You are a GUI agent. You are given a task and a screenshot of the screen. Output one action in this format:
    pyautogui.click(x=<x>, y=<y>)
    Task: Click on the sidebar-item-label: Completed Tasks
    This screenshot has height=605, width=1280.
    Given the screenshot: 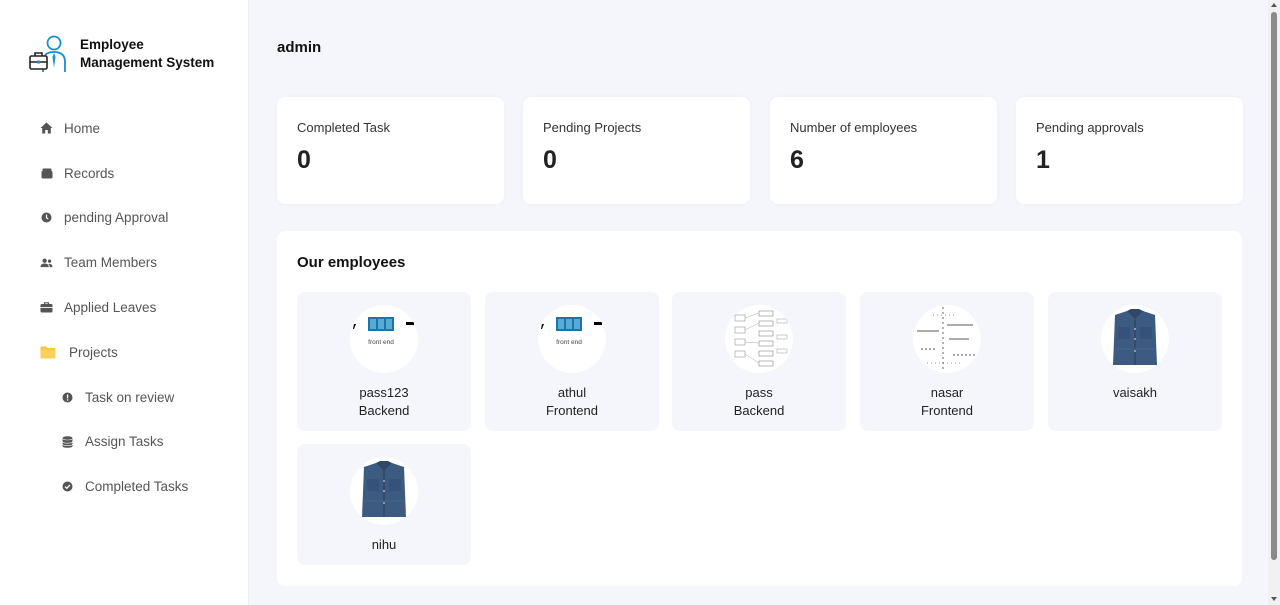 What is the action you would take?
    pyautogui.click(x=137, y=487)
    